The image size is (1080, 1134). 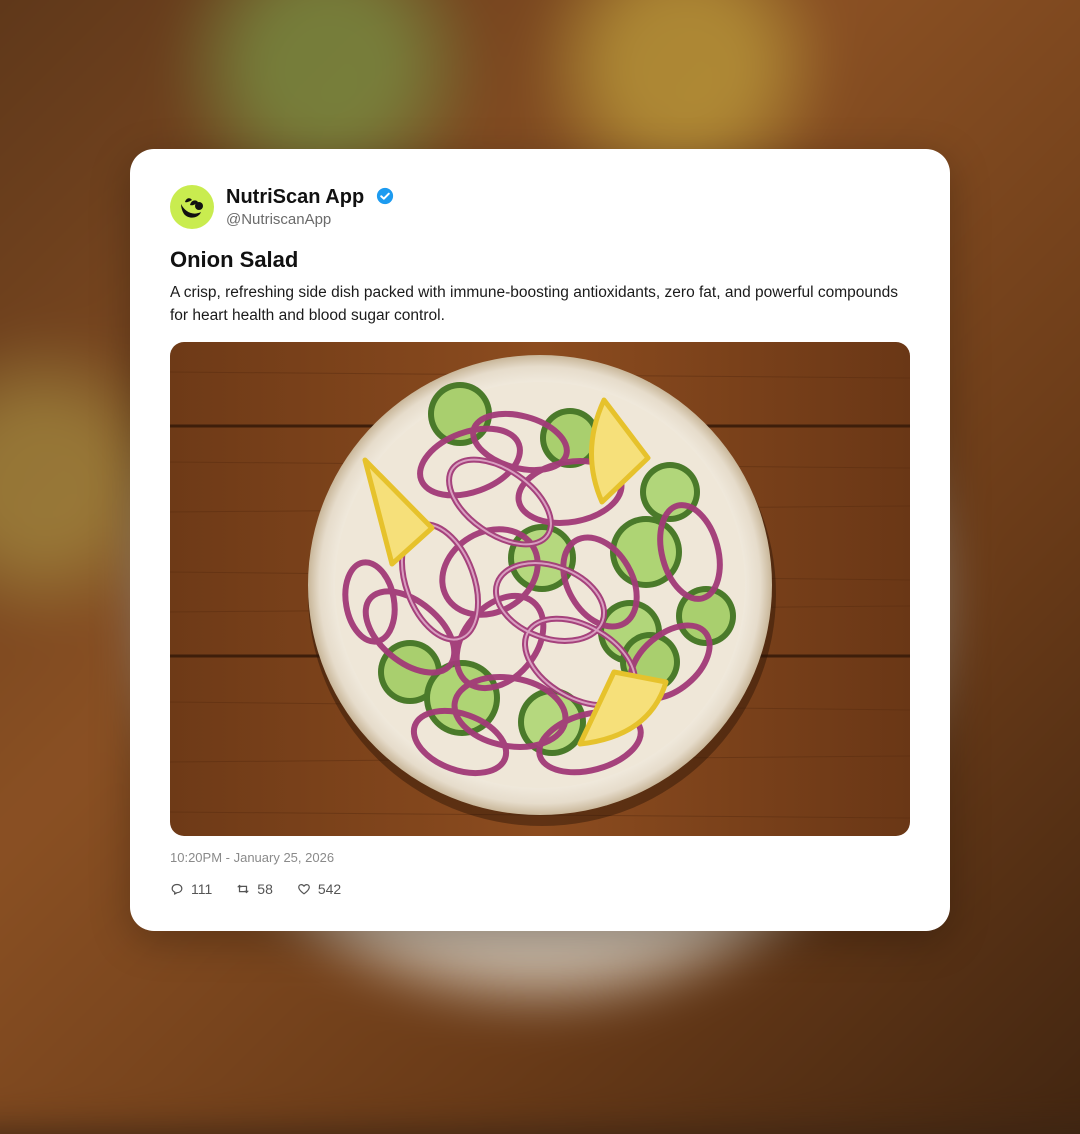 I want to click on repost-count: 58, so click(x=265, y=889).